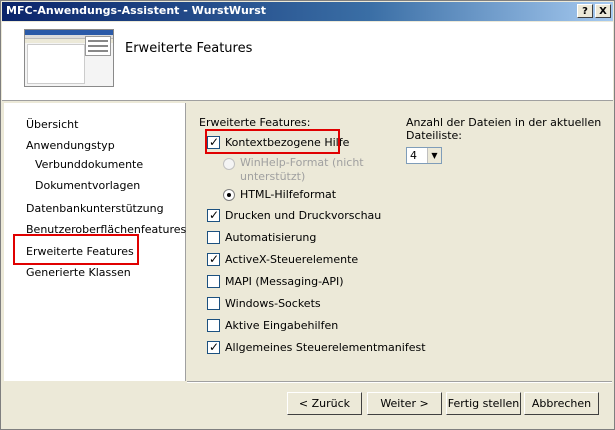 The image size is (615, 430). What do you see at coordinates (213, 347) in the screenshot?
I see `common-control-manifest-checkbox` at bounding box center [213, 347].